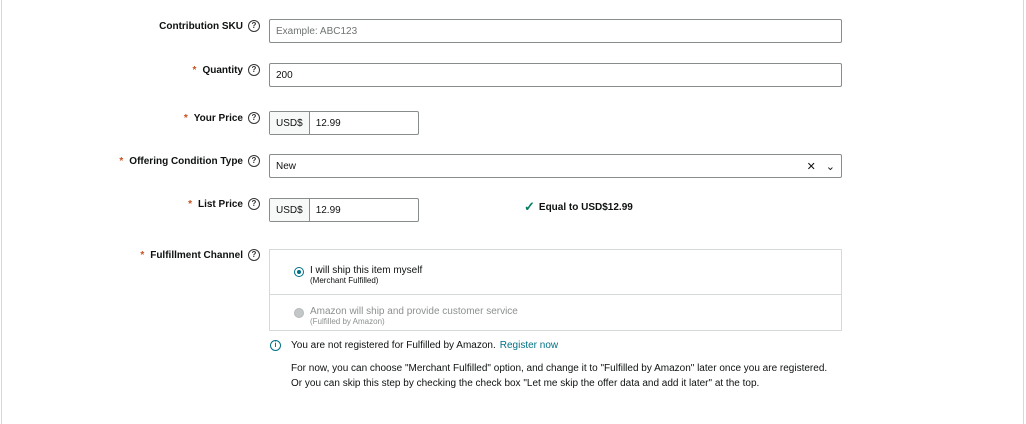 Image resolution: width=1026 pixels, height=424 pixels. What do you see at coordinates (529, 206) in the screenshot?
I see `checkmark-icon: ✓` at bounding box center [529, 206].